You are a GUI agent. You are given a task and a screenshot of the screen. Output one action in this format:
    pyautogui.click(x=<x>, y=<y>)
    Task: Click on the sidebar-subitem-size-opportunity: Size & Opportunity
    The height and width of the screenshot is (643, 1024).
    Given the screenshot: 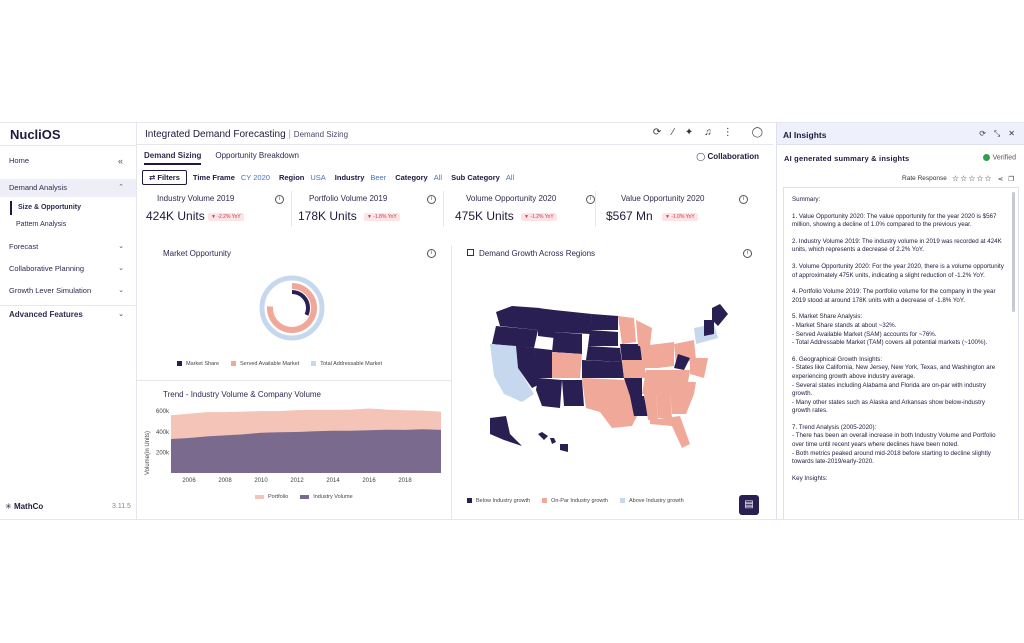 What is the action you would take?
    pyautogui.click(x=65, y=208)
    